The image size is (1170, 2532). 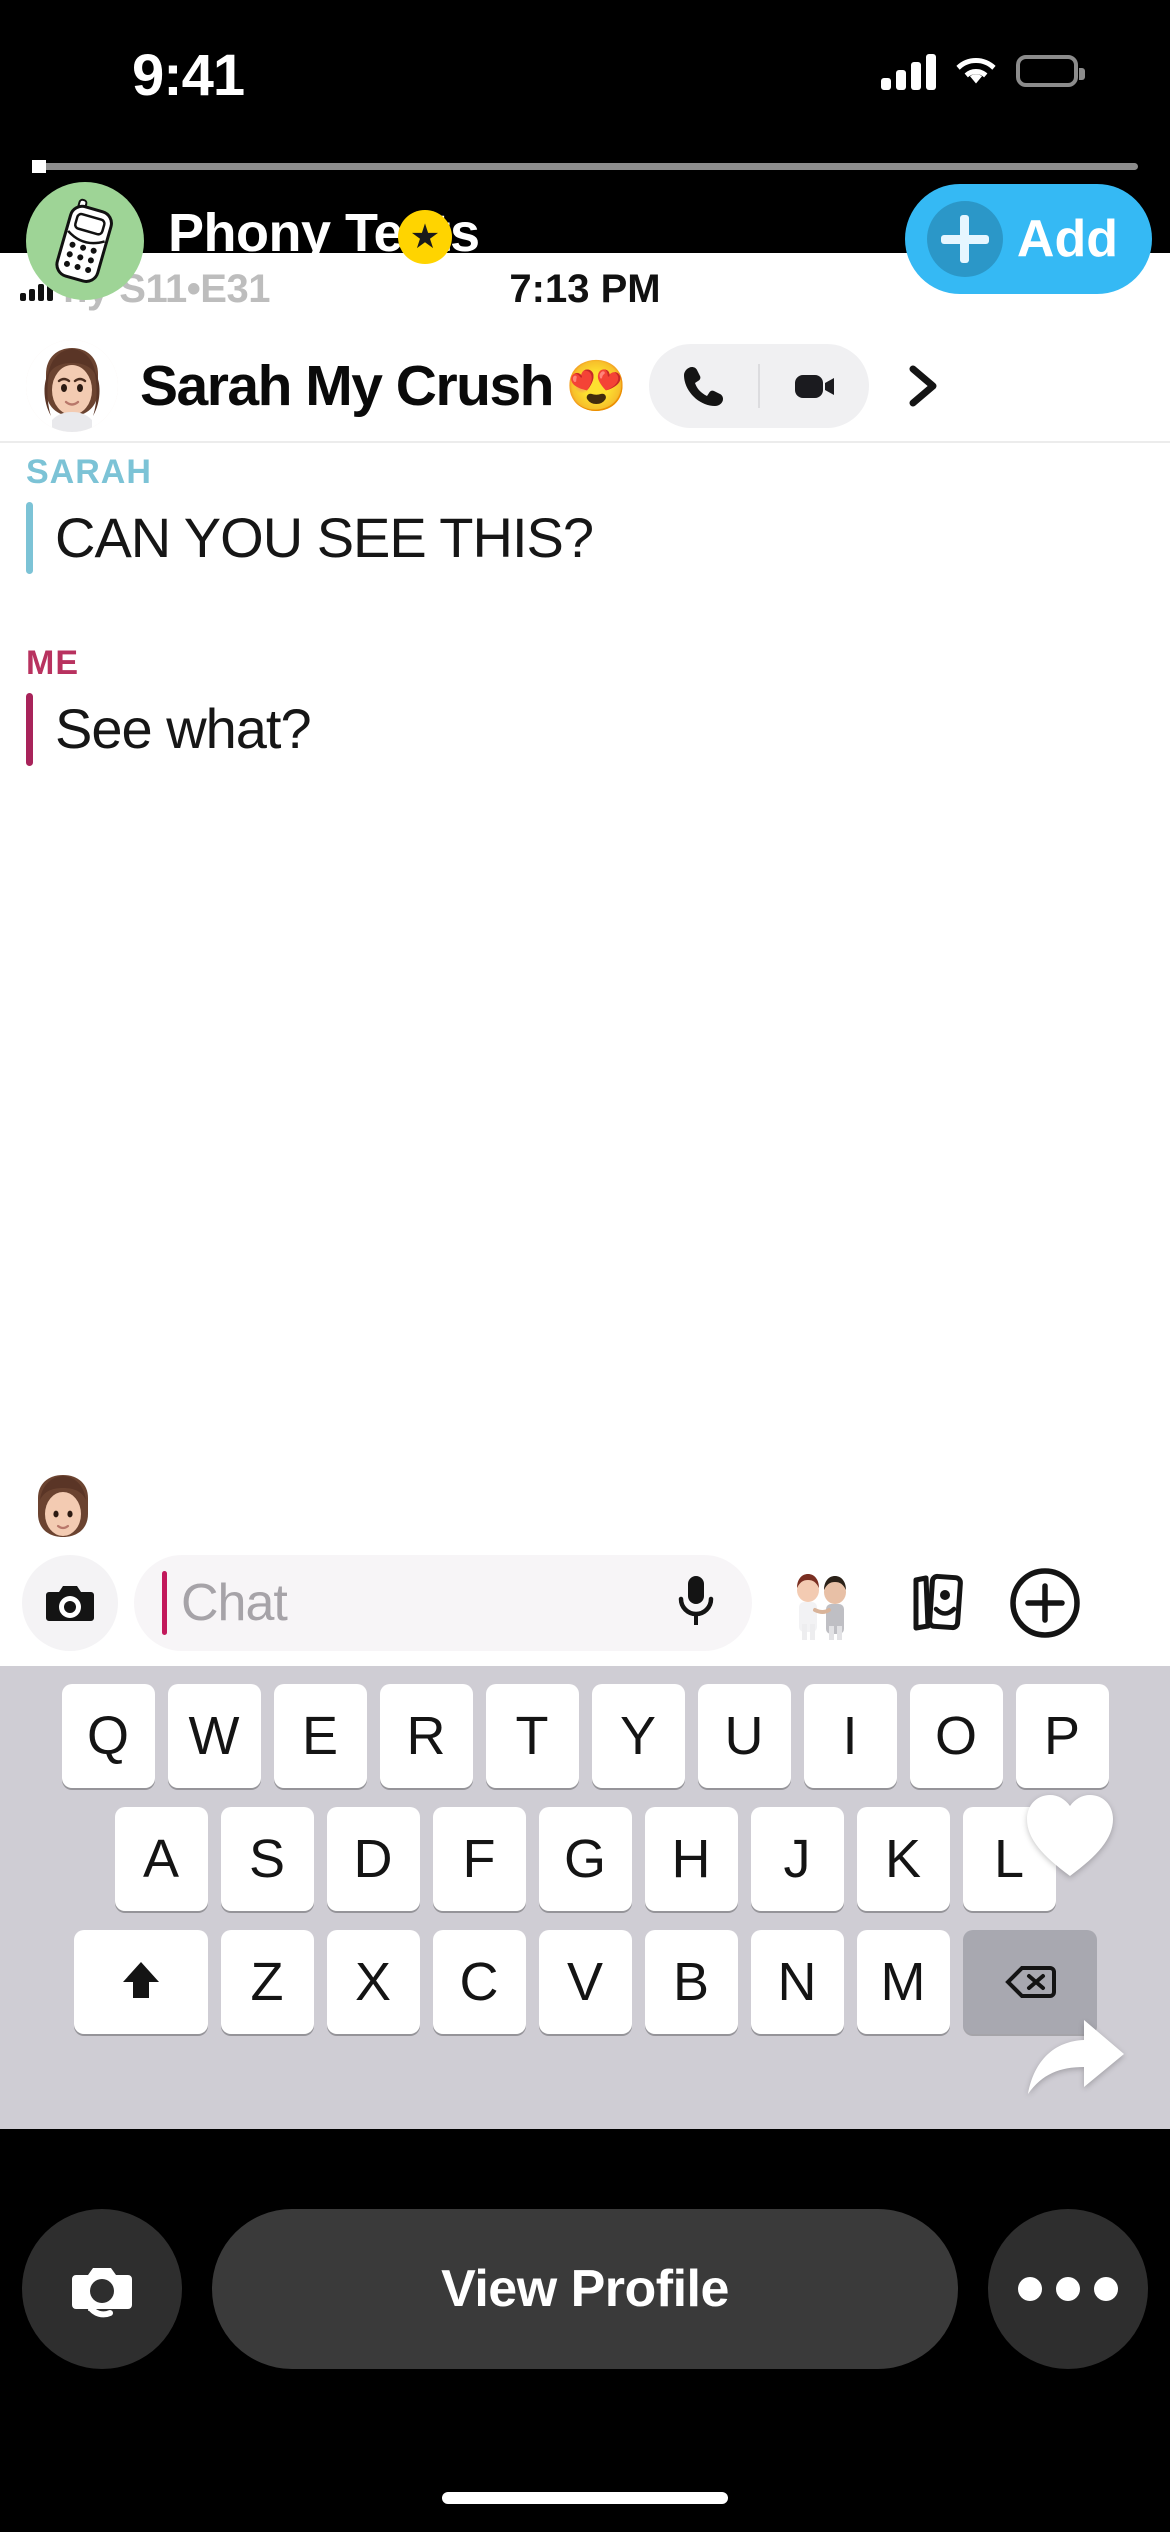 I want to click on top-divider-cap, so click(x=39, y=166).